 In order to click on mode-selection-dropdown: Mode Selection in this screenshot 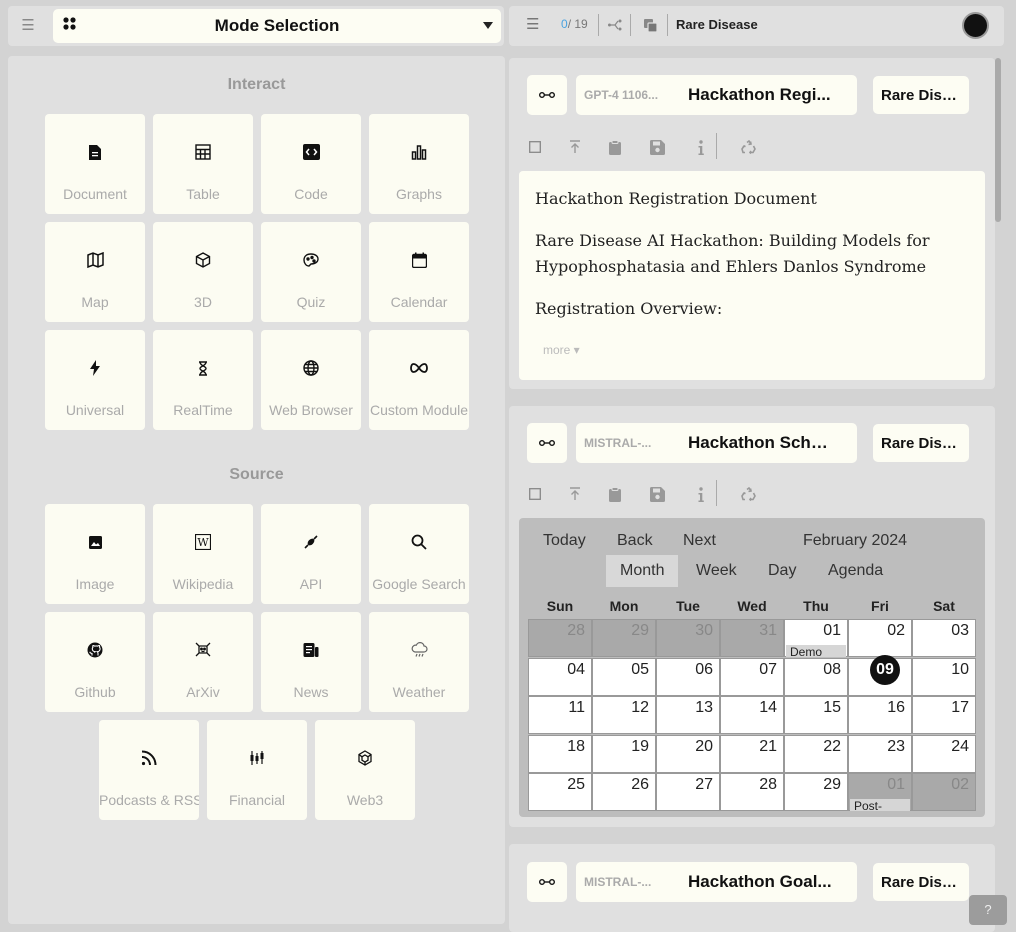, I will do `click(277, 26)`.